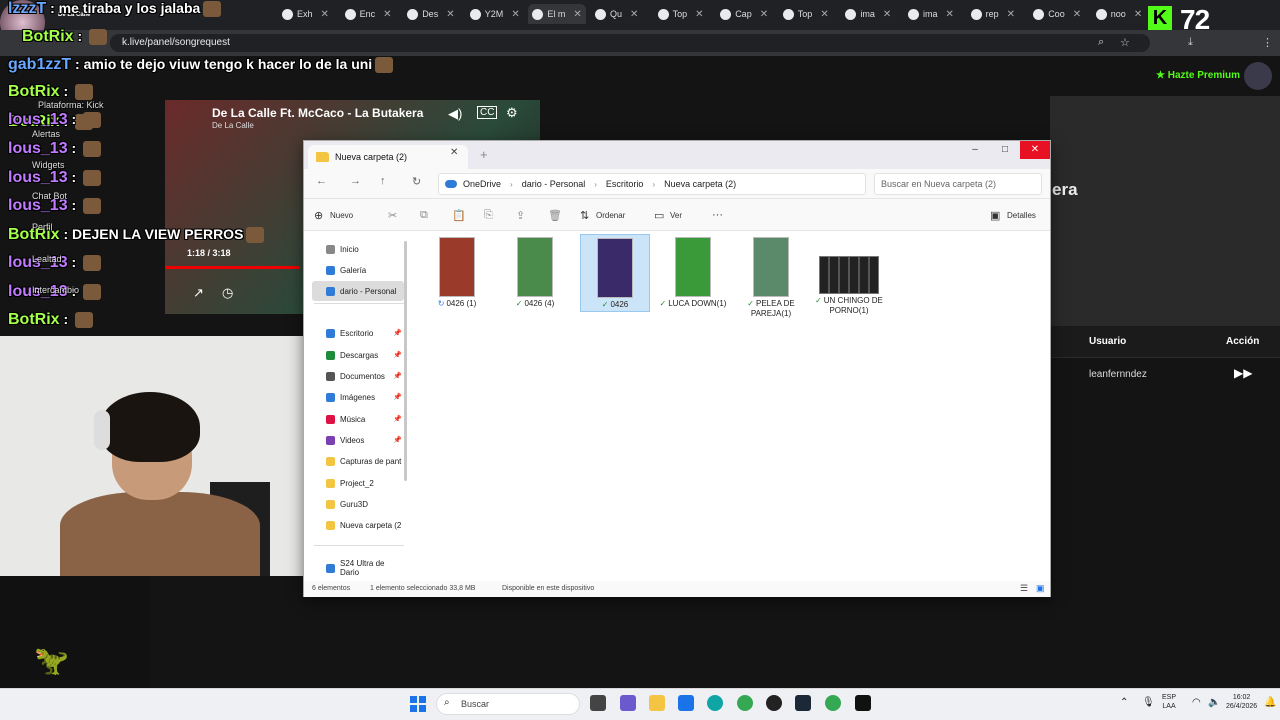  What do you see at coordinates (482, 184) in the screenshot?
I see `breadcrumb-item: OneDrive` at bounding box center [482, 184].